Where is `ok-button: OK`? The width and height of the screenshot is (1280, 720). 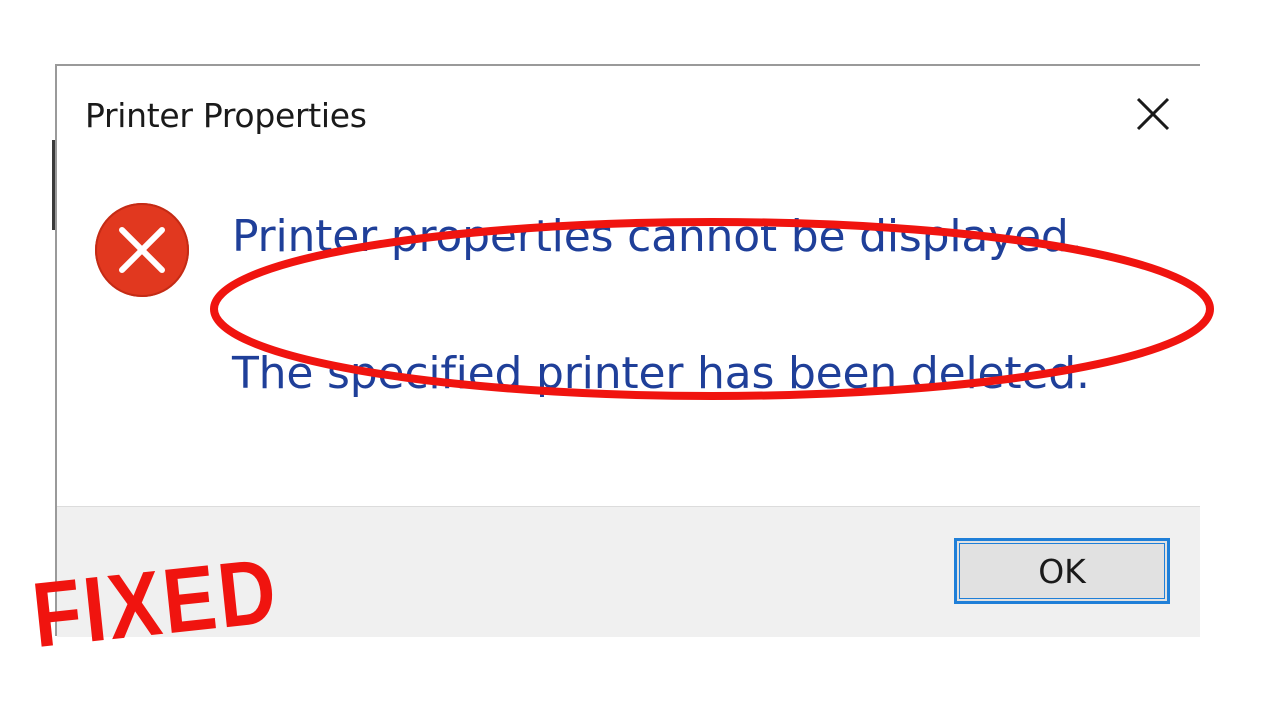
ok-button: OK is located at coordinates (1062, 571).